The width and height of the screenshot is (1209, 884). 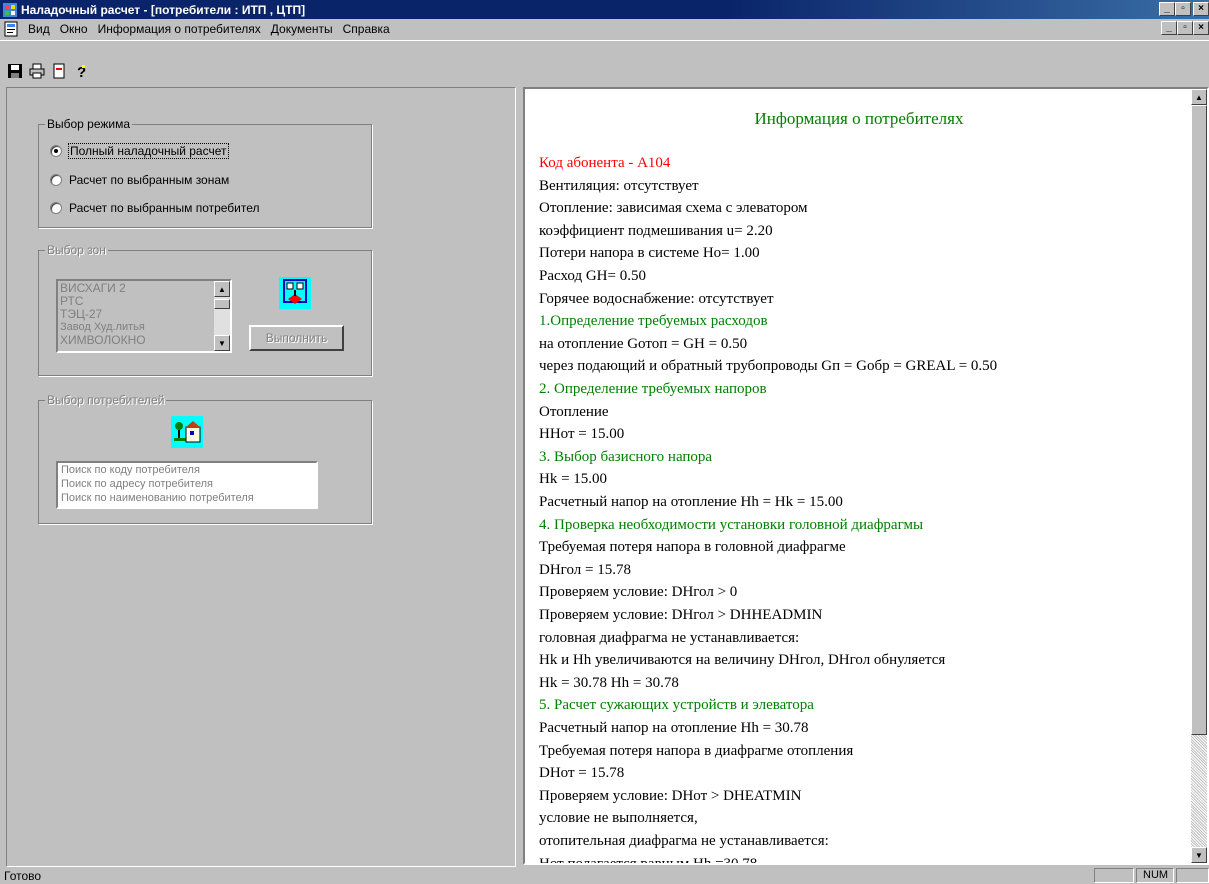 What do you see at coordinates (604, 875) in the screenshot?
I see `status-bar: Готово NUM` at bounding box center [604, 875].